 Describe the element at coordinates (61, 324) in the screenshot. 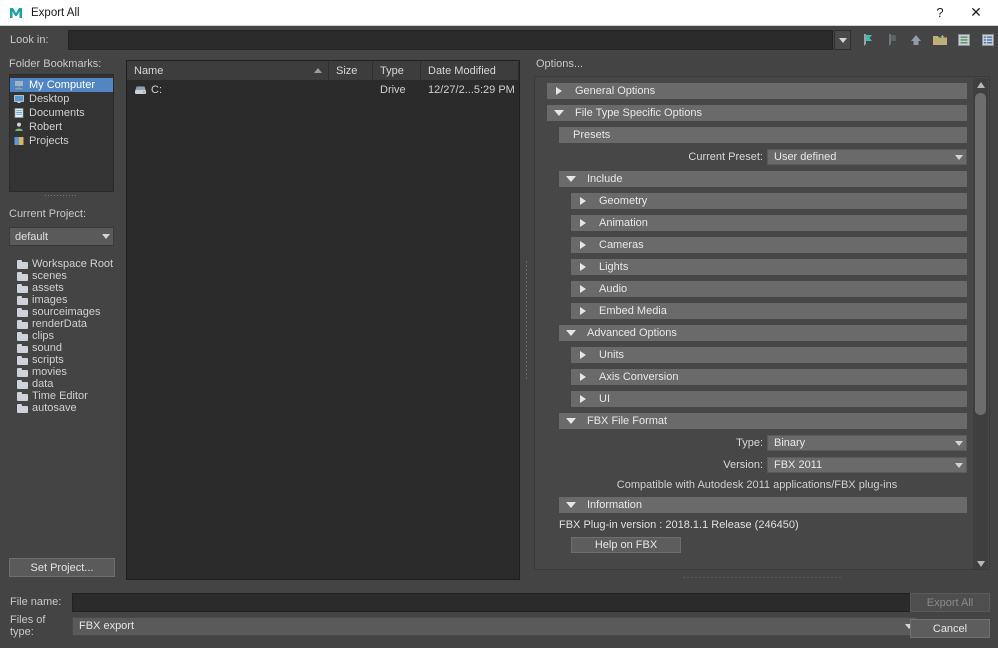

I see `list-item: renderData` at that location.